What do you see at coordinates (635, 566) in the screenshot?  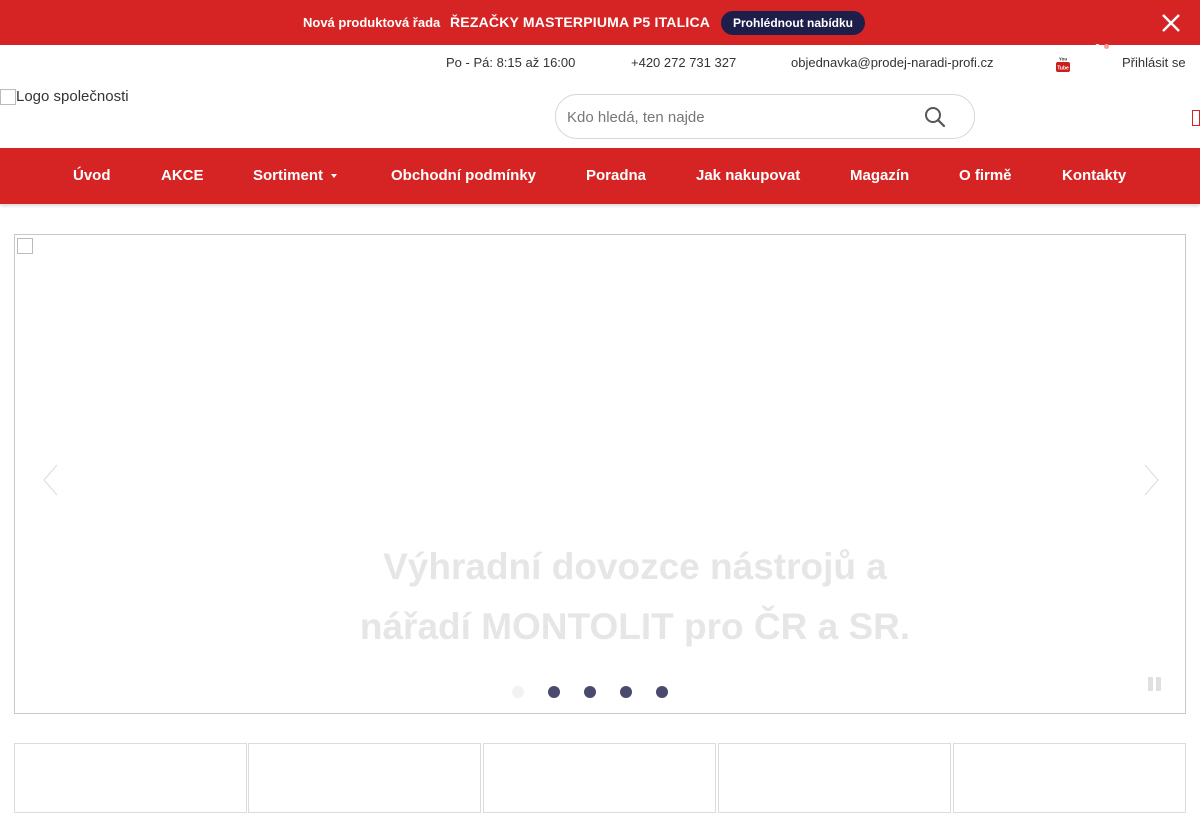 I see `slide-caption-line: Výhradní dovozce nástrojů a` at bounding box center [635, 566].